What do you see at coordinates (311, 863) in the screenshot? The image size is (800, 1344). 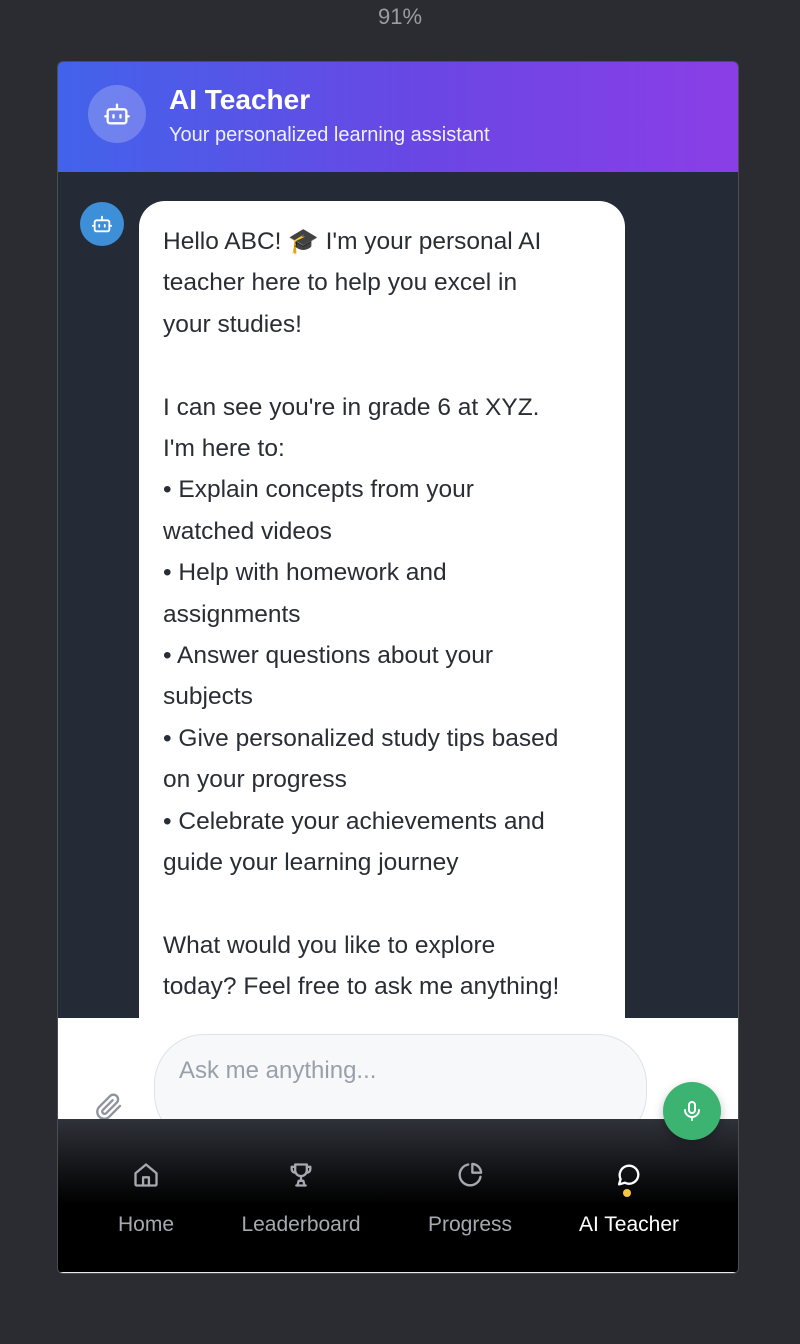 I see `message-line: guide your learning journey` at bounding box center [311, 863].